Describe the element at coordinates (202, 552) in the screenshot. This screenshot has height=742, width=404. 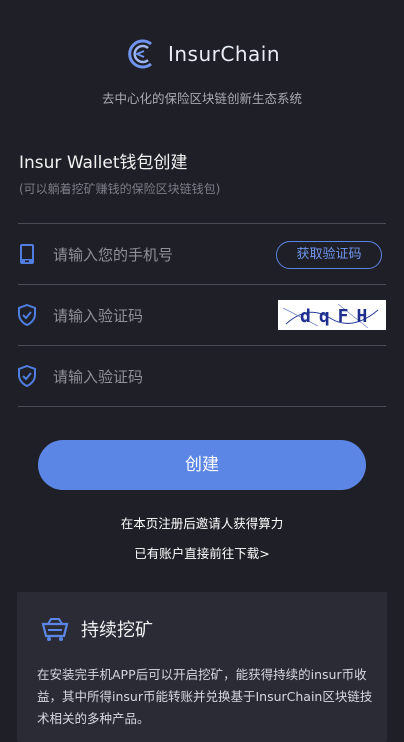
I see `download-link: 已有账户直接前往下载>` at that location.